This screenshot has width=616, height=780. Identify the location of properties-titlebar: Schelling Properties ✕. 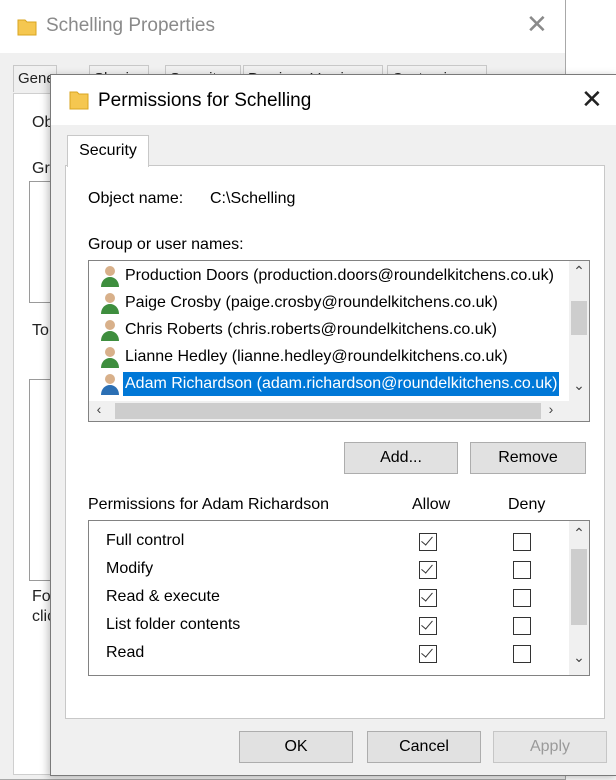
(282, 26).